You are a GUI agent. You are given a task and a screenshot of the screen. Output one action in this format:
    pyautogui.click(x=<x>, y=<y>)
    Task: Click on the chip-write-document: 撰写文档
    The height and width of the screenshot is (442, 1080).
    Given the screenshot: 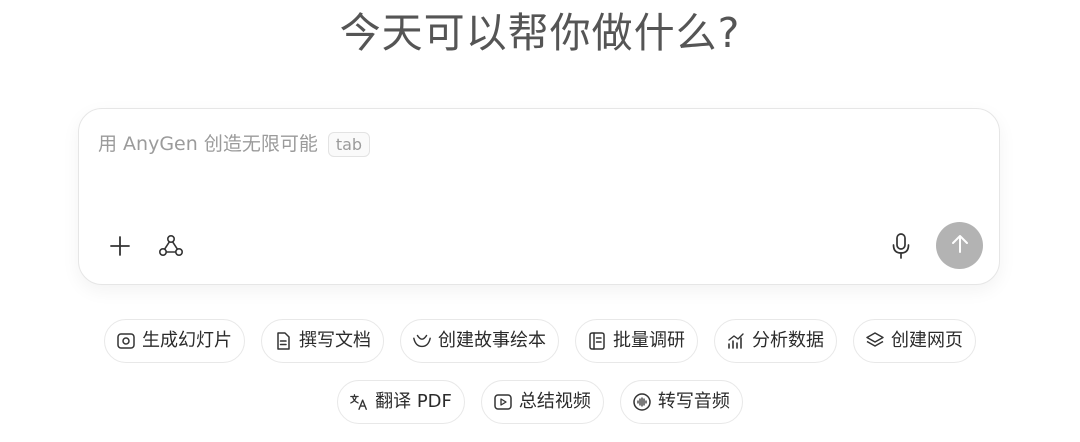 What is the action you would take?
    pyautogui.click(x=322, y=341)
    